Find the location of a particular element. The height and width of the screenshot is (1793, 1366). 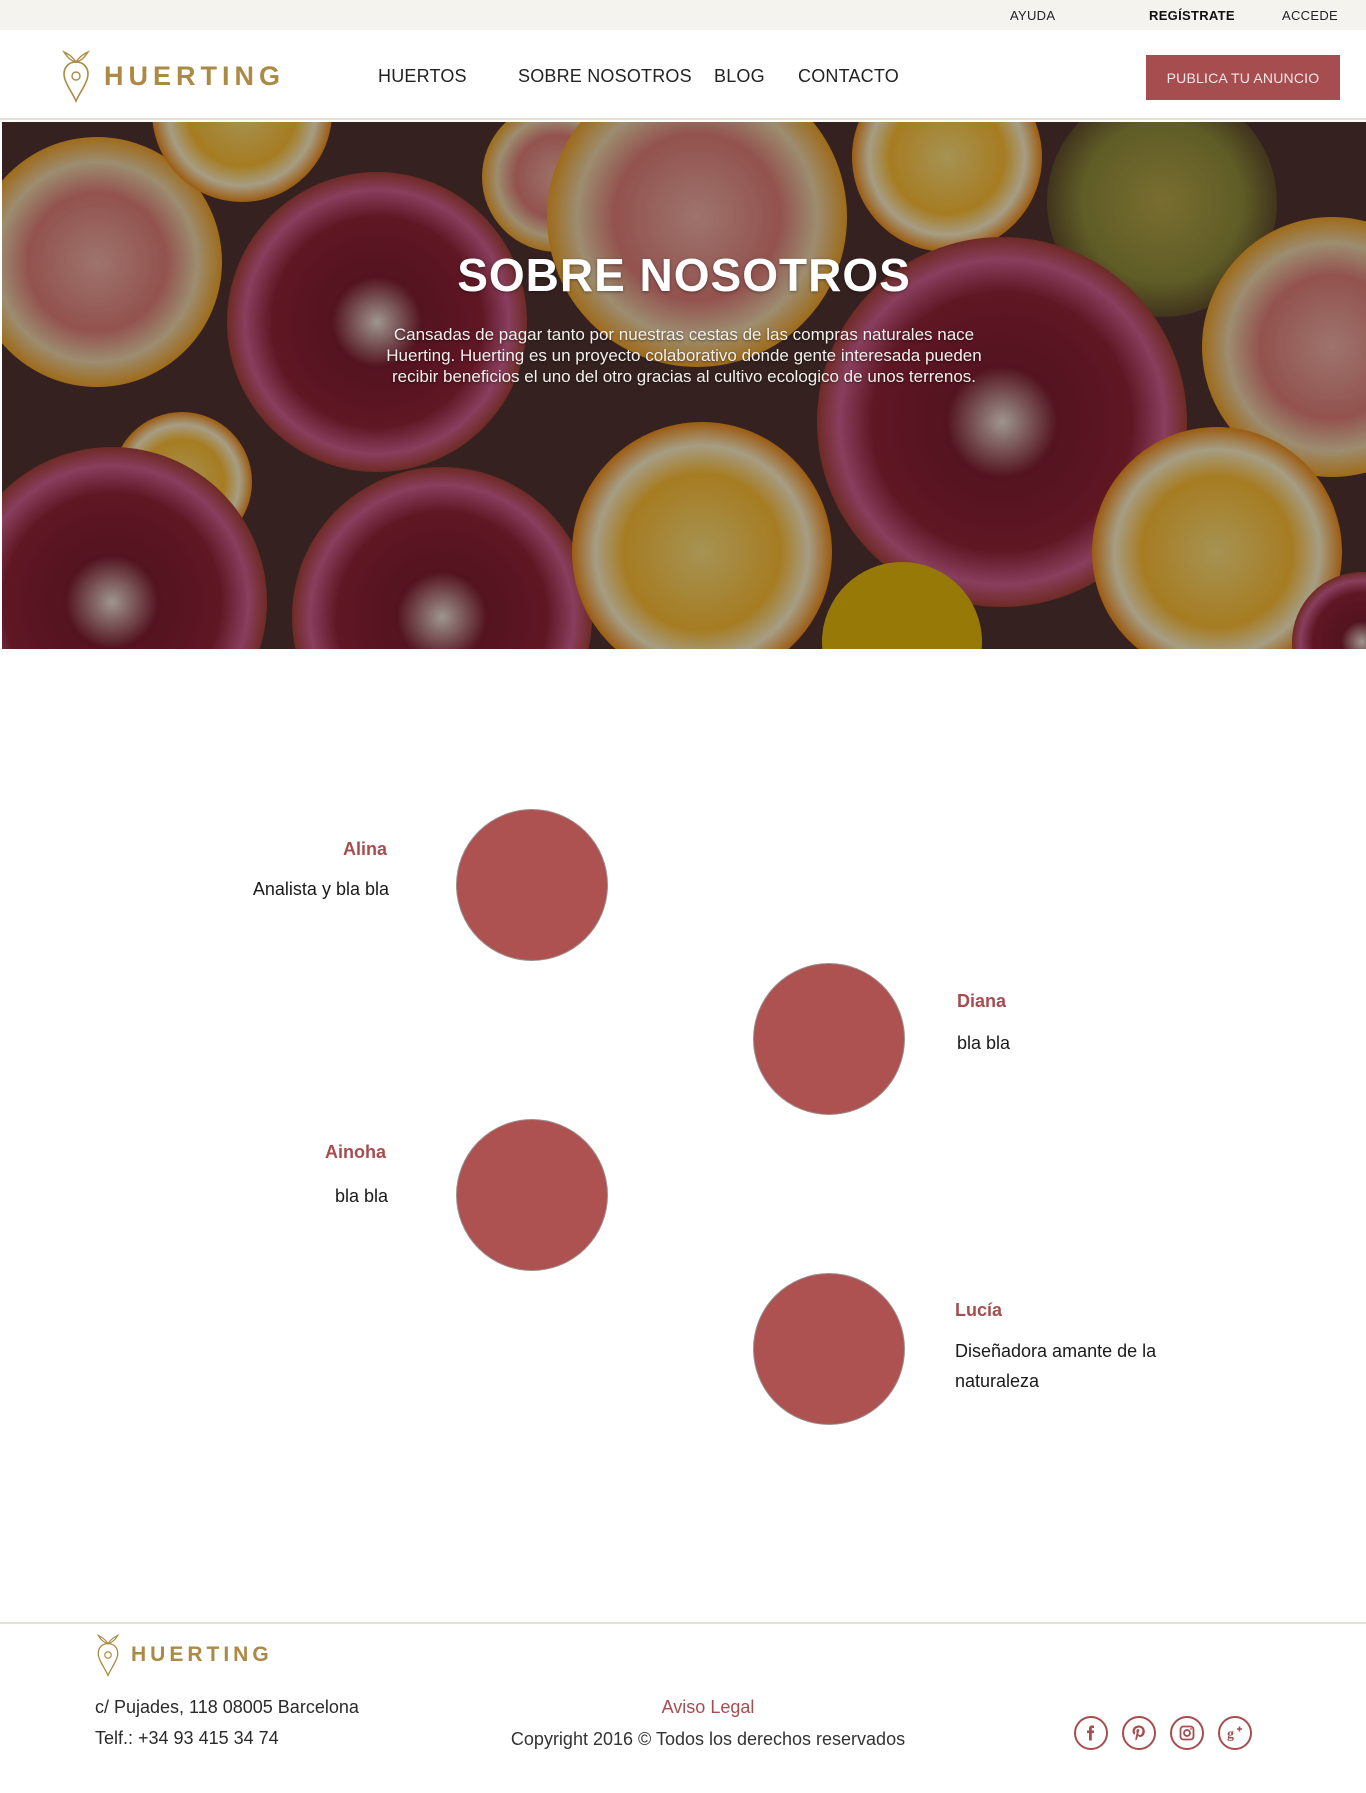

nav-item-contacto: CONTACTO is located at coordinates (848, 76).